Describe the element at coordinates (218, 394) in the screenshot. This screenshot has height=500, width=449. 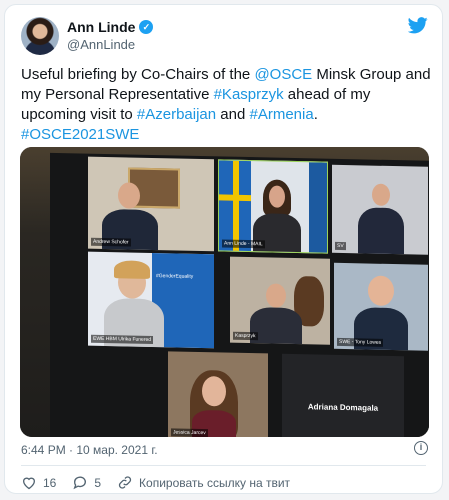
I see `tile-jessica: Jessica Jarcev` at that location.